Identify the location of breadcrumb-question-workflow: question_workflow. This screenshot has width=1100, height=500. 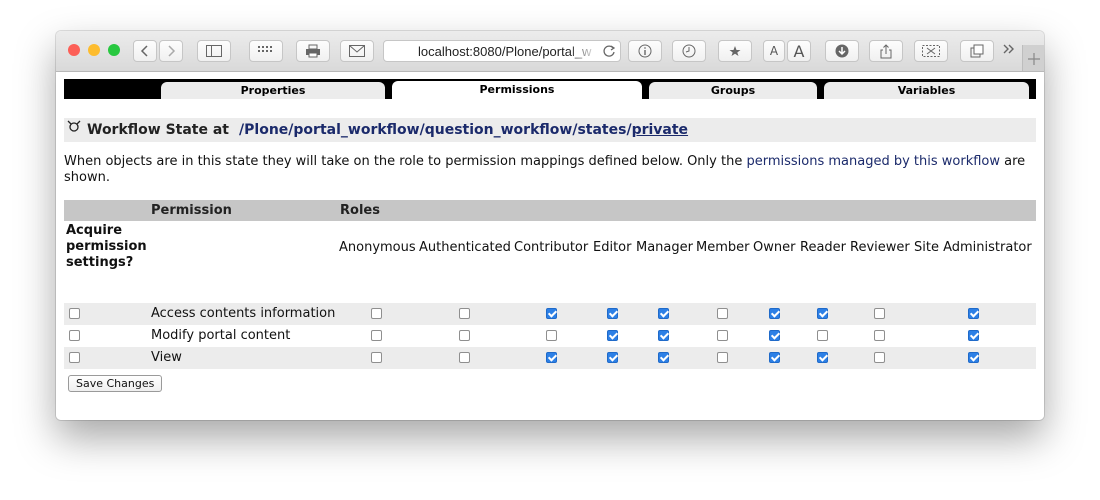
(499, 130).